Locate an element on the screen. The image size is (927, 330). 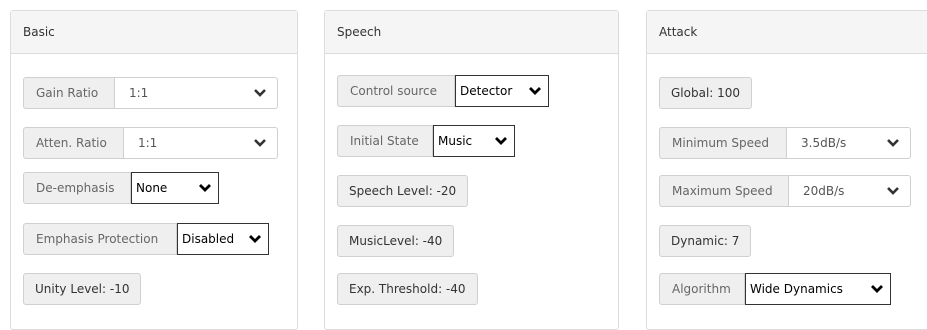
initial-state-label: Initial State is located at coordinates (385, 141).